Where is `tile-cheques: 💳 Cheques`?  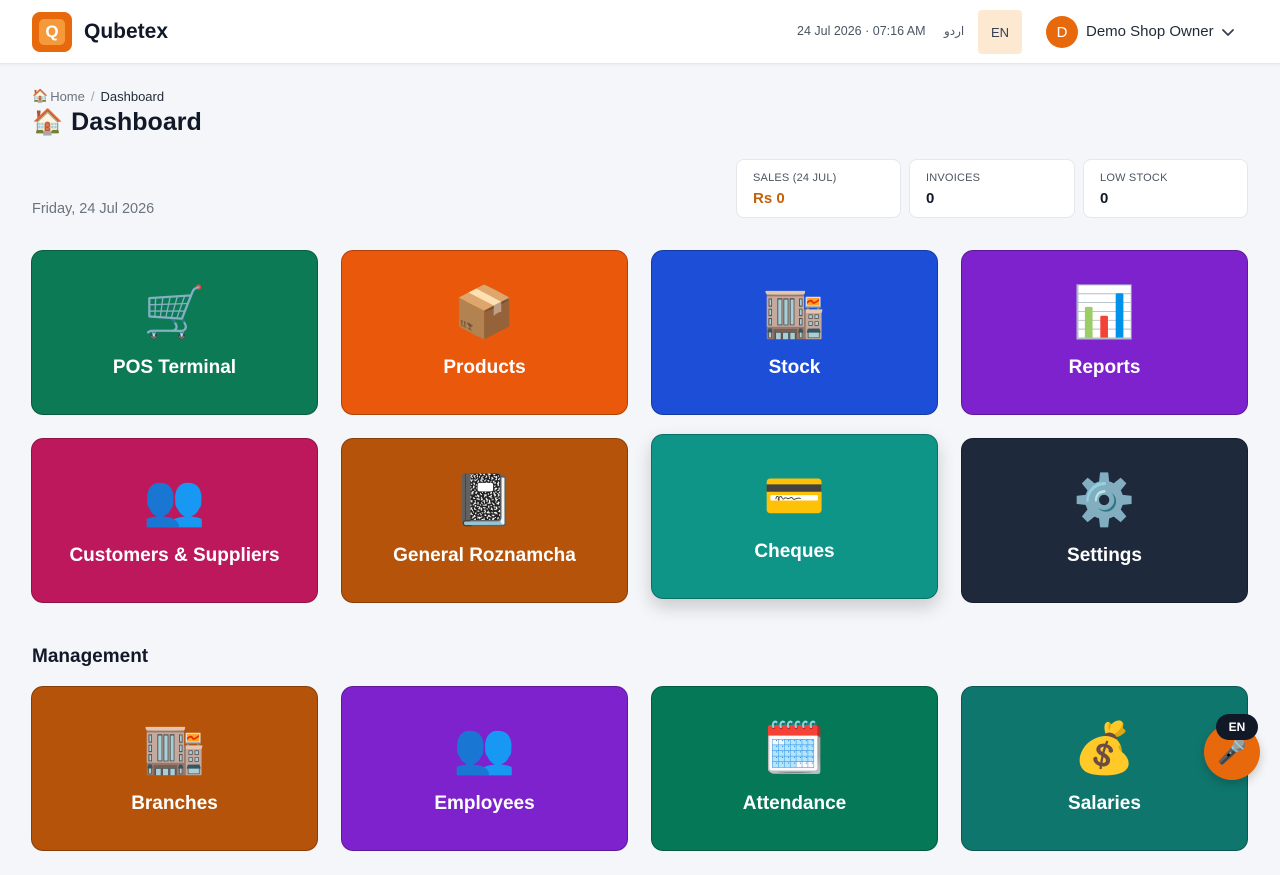
tile-cheques: 💳 Cheques is located at coordinates (794, 516).